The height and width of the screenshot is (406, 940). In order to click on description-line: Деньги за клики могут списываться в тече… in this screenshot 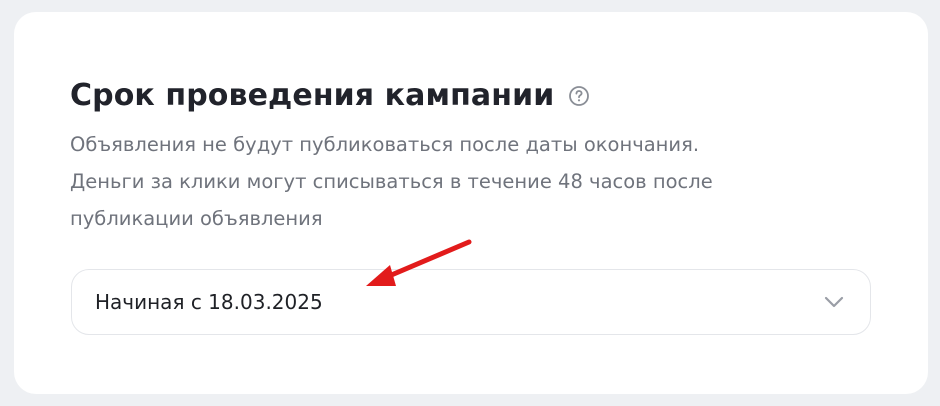, I will do `click(391, 181)`.